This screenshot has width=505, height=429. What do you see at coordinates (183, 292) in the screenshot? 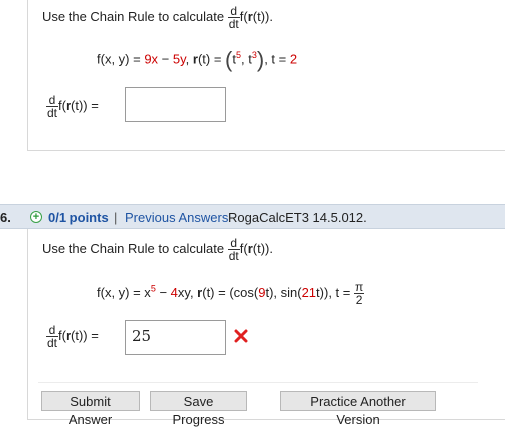
I see `func-xy: xy` at bounding box center [183, 292].